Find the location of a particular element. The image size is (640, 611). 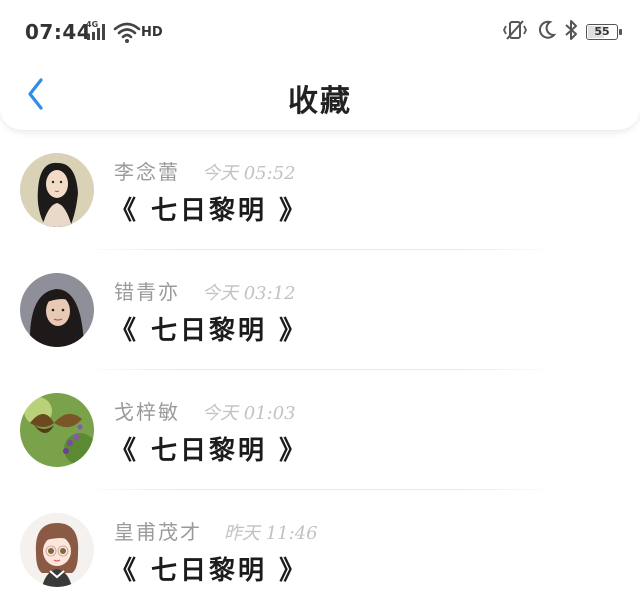

signal-icon: 4G is located at coordinates (97, 31).